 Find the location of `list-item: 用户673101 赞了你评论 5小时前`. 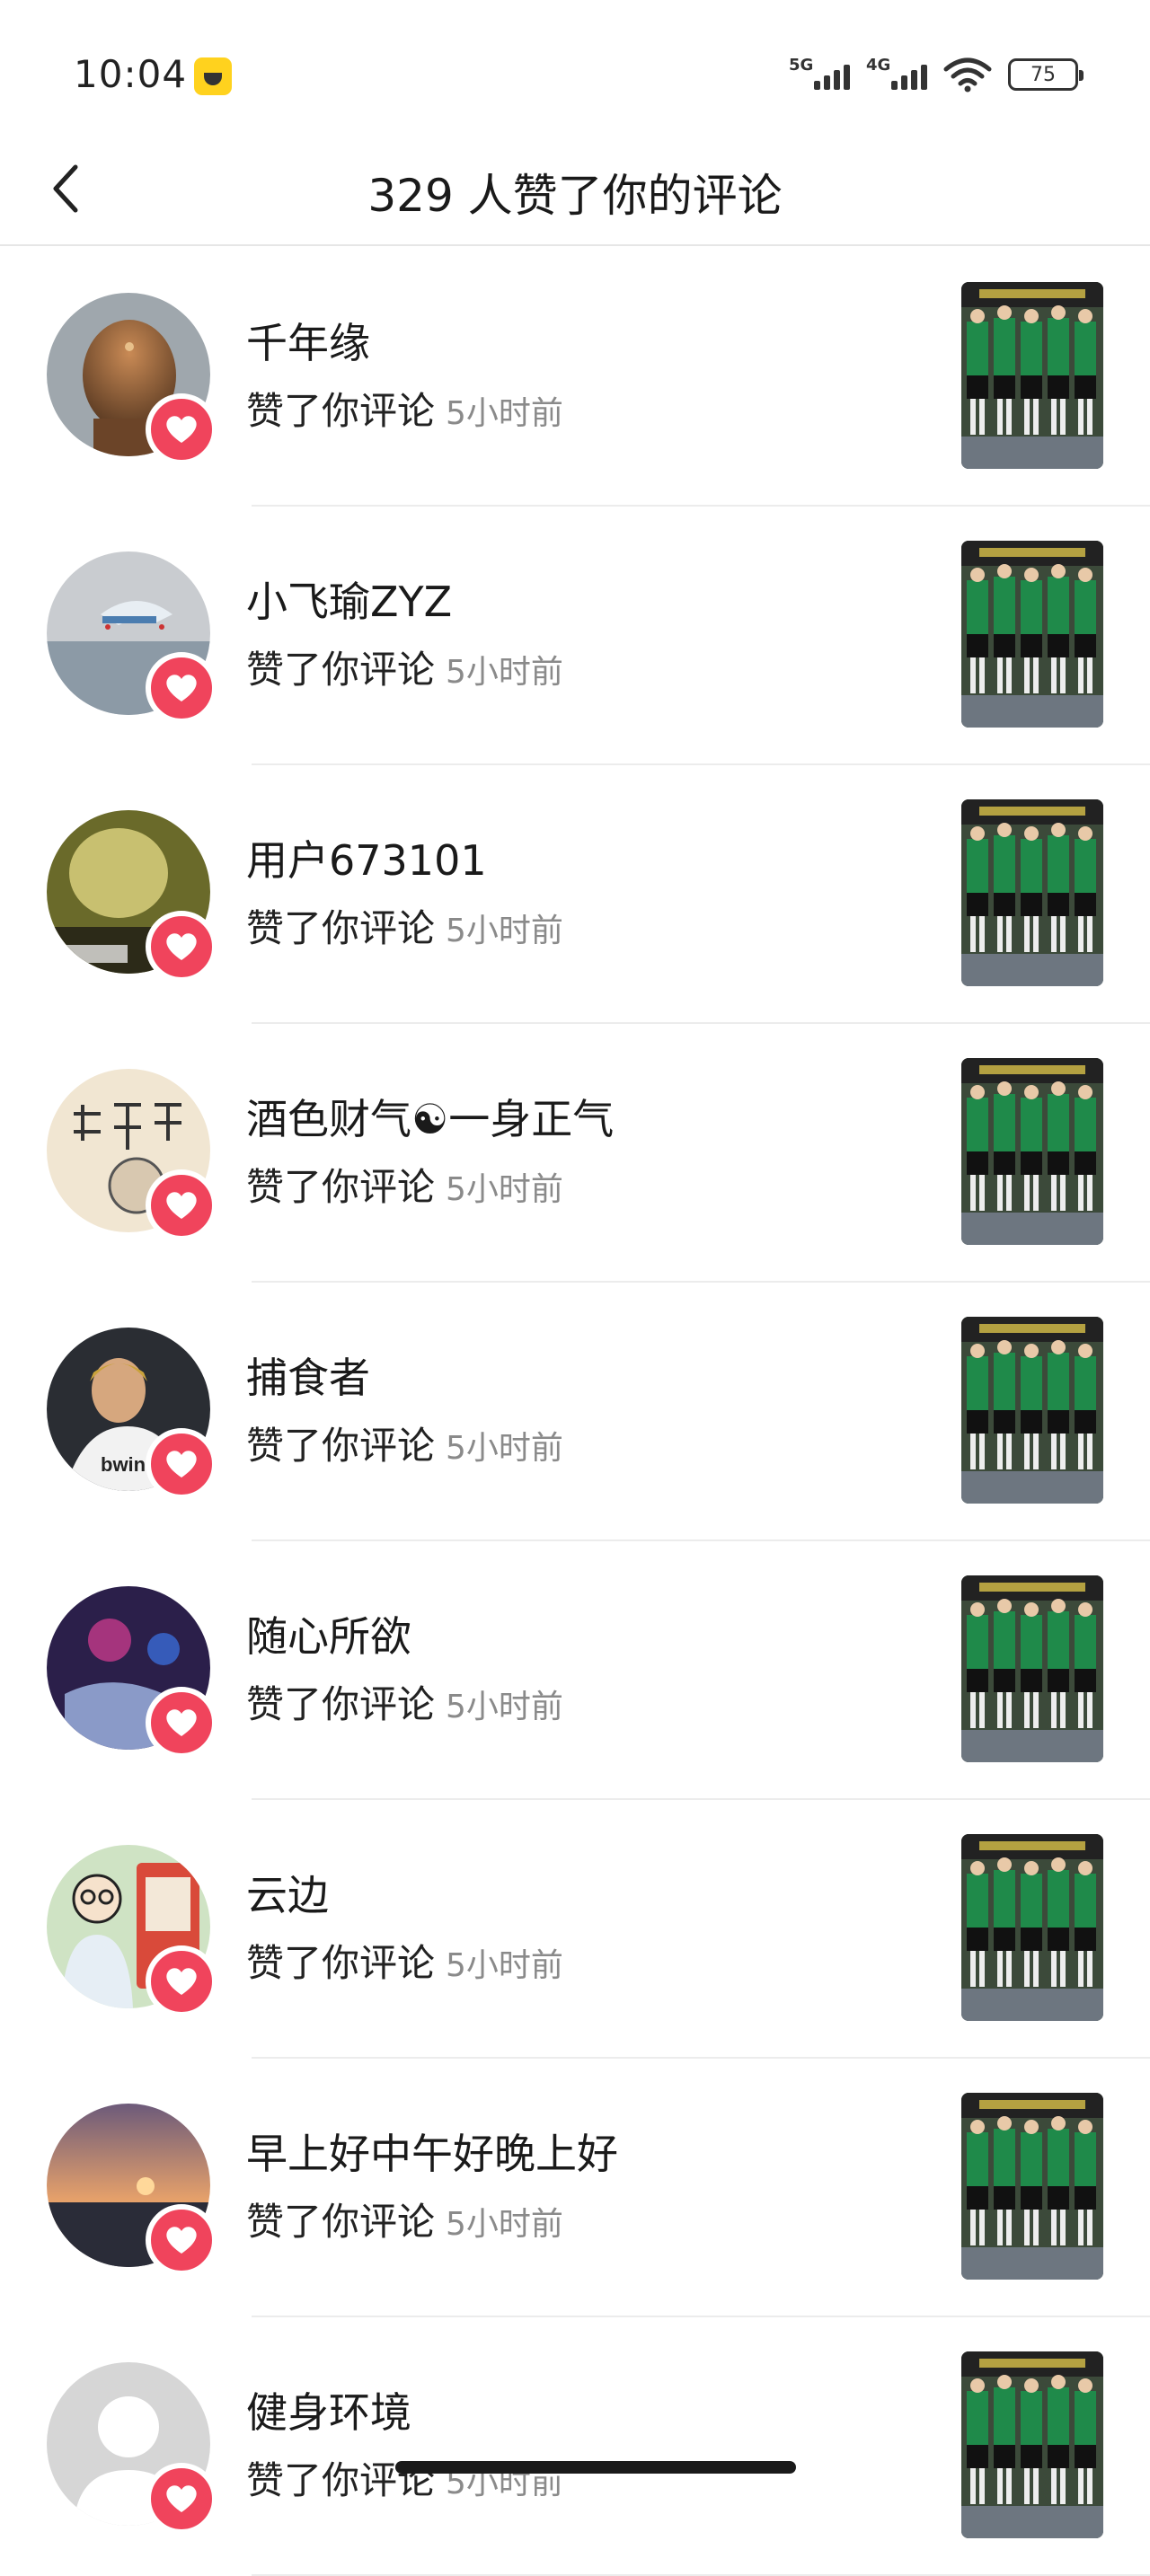

list-item: 用户673101 赞了你评论 5小时前 is located at coordinates (575, 894).